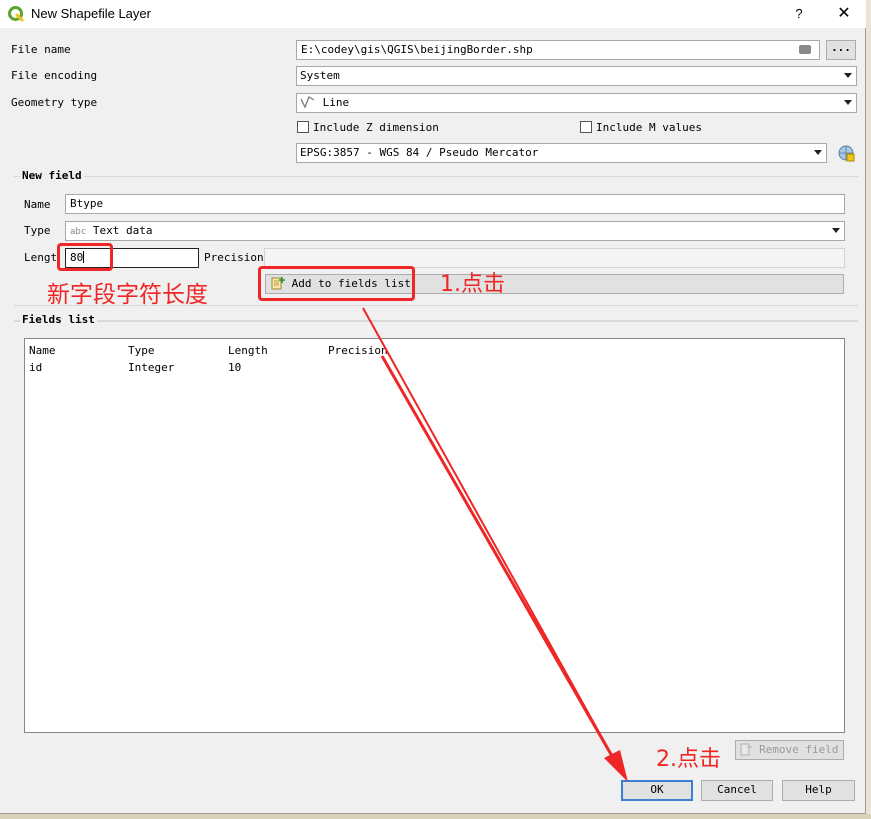 This screenshot has height=819, width=871. Describe the element at coordinates (616, 766) in the screenshot. I see `arrow-head-icon` at that location.